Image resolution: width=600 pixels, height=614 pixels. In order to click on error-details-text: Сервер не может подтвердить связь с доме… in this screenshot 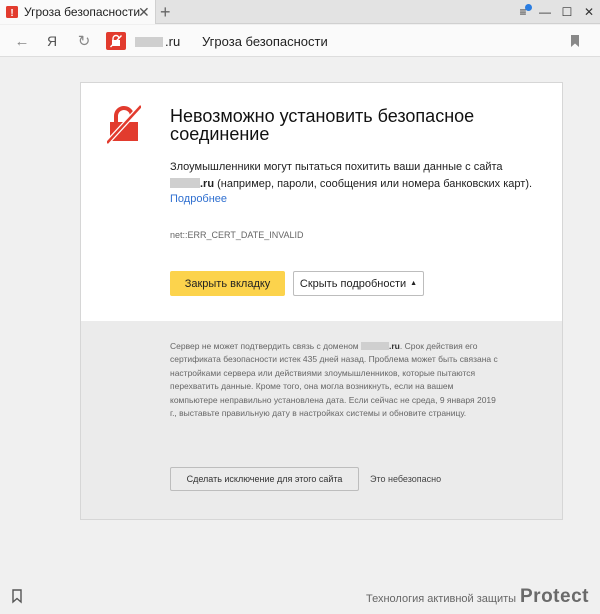, I will do `click(335, 380)`.